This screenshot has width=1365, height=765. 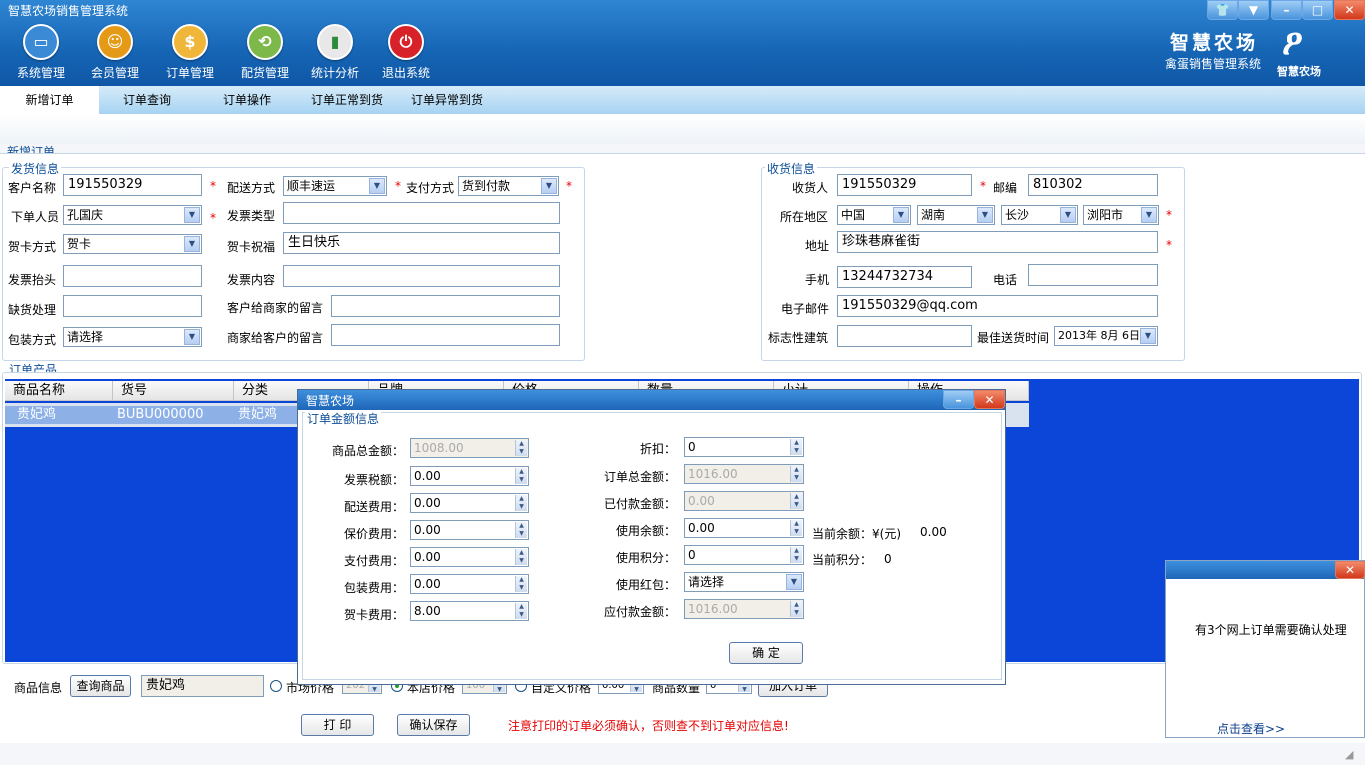 I want to click on paid-amount-input: 0.00 ▲ ▼, so click(x=744, y=501).